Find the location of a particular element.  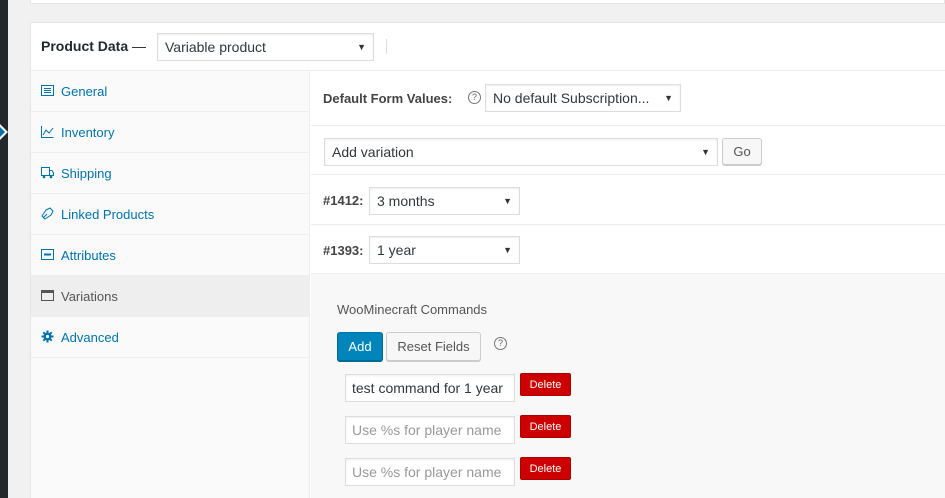

tab-linked-products: Linked Products is located at coordinates (170, 214).